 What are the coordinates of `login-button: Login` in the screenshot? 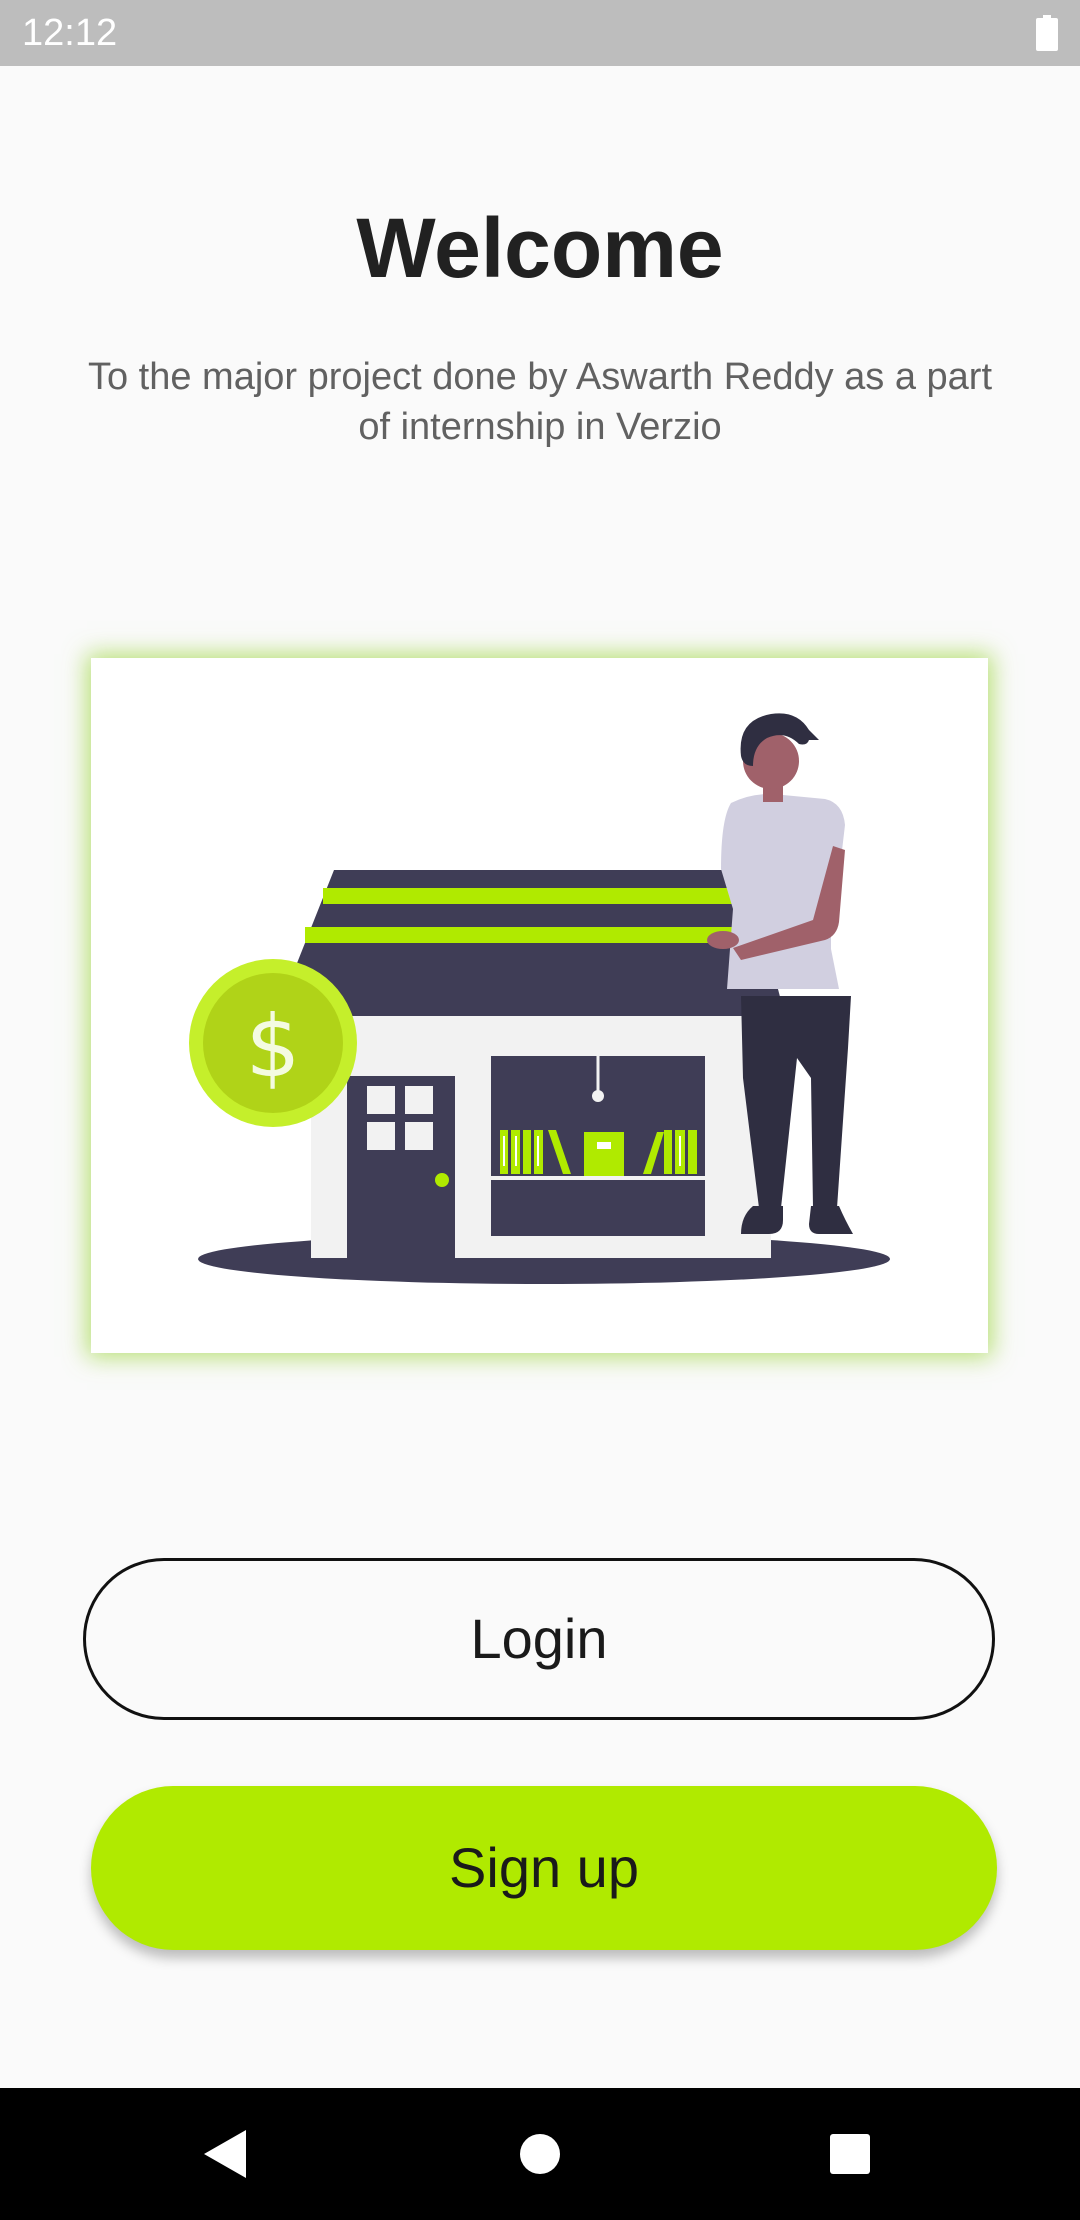 It's located at (539, 1639).